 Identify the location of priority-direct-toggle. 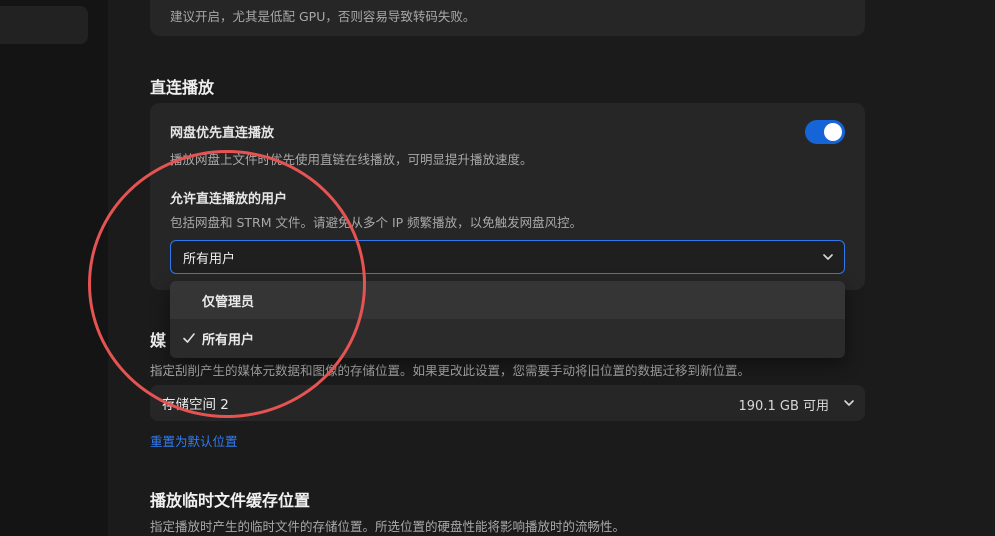
(825, 132).